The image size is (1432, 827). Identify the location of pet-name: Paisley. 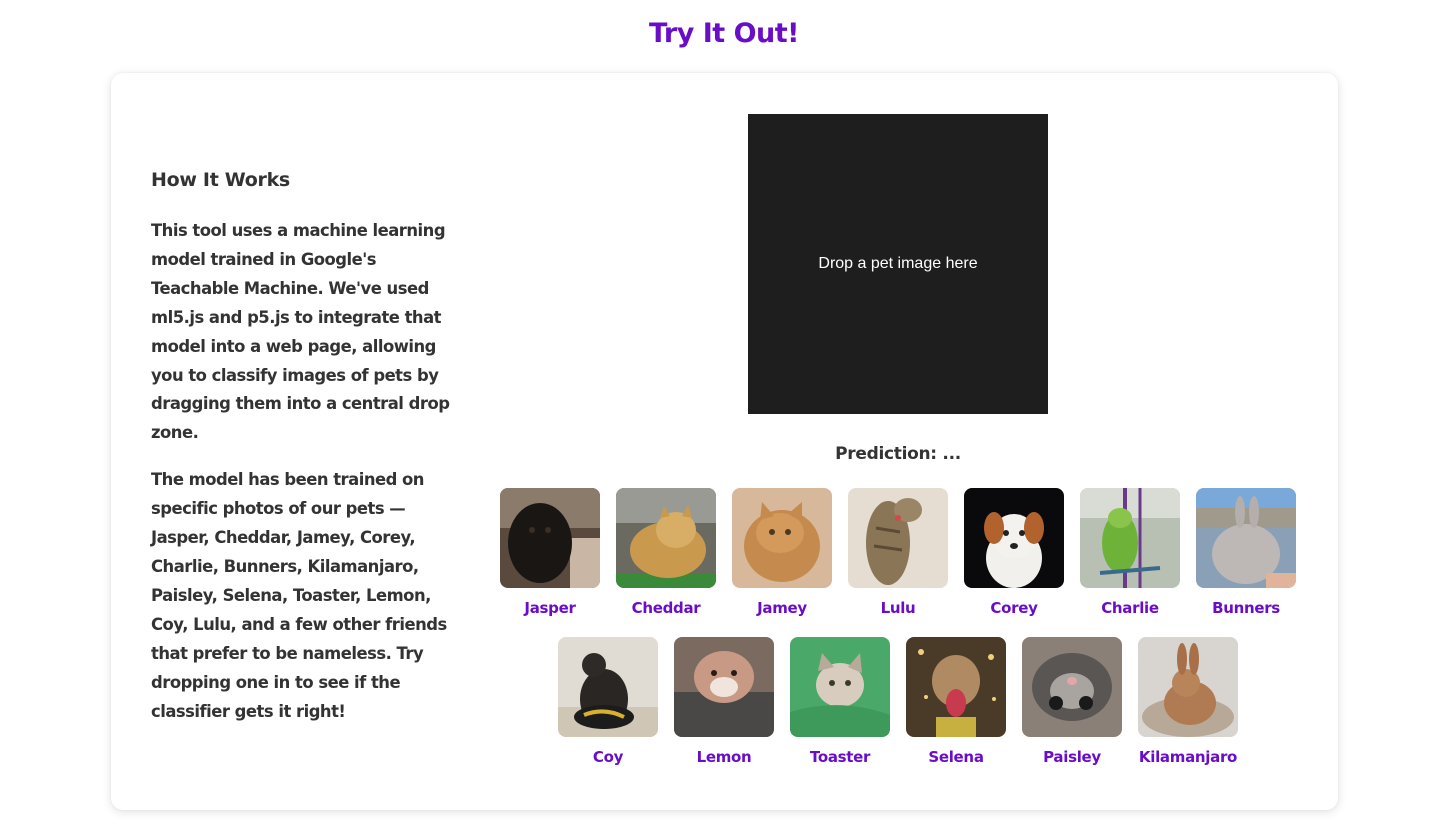
(1072, 757).